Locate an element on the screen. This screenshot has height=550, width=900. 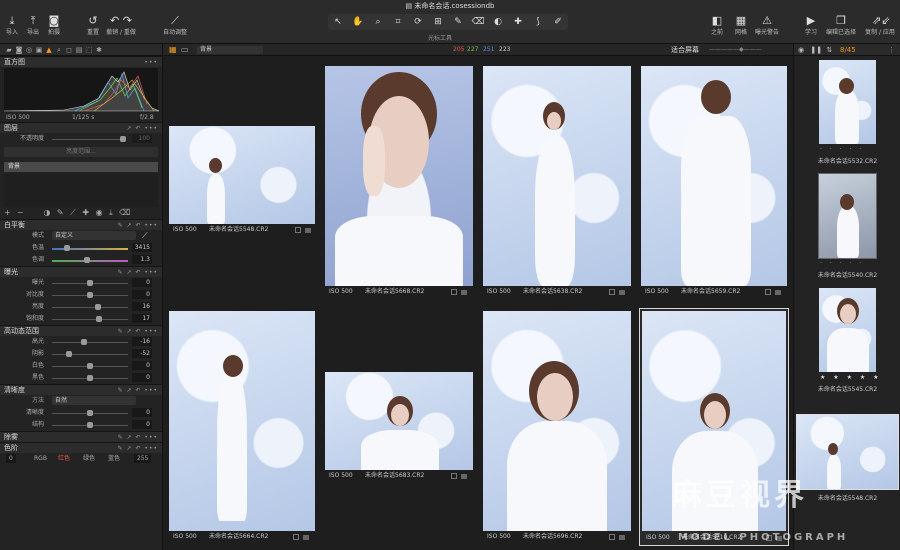
more-icon: ⋮ is located at coordinates (891, 50).